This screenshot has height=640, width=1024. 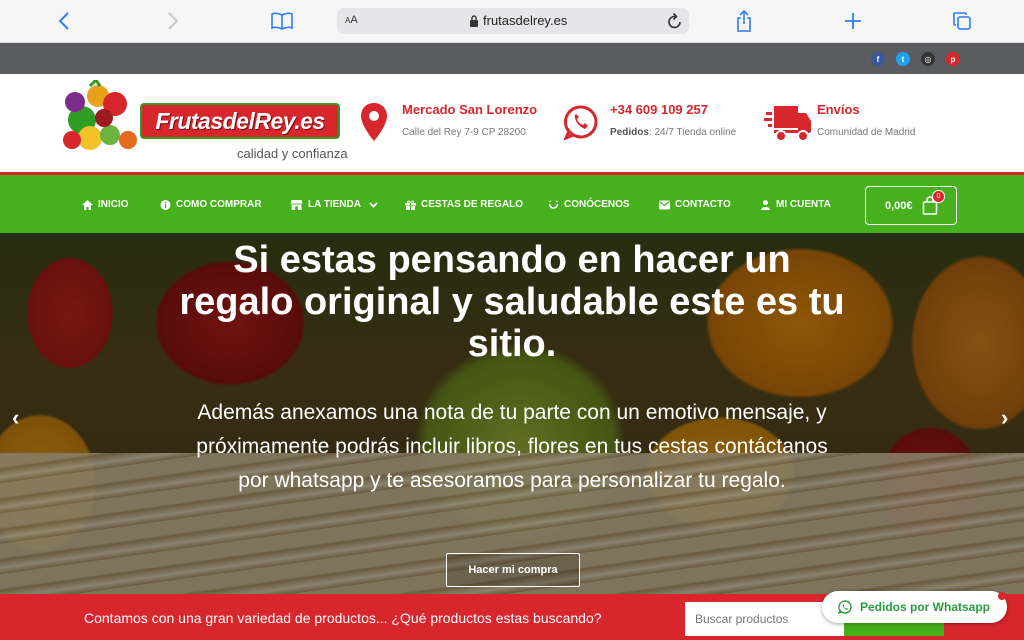 What do you see at coordinates (553, 204) in the screenshot?
I see `smile-icon` at bounding box center [553, 204].